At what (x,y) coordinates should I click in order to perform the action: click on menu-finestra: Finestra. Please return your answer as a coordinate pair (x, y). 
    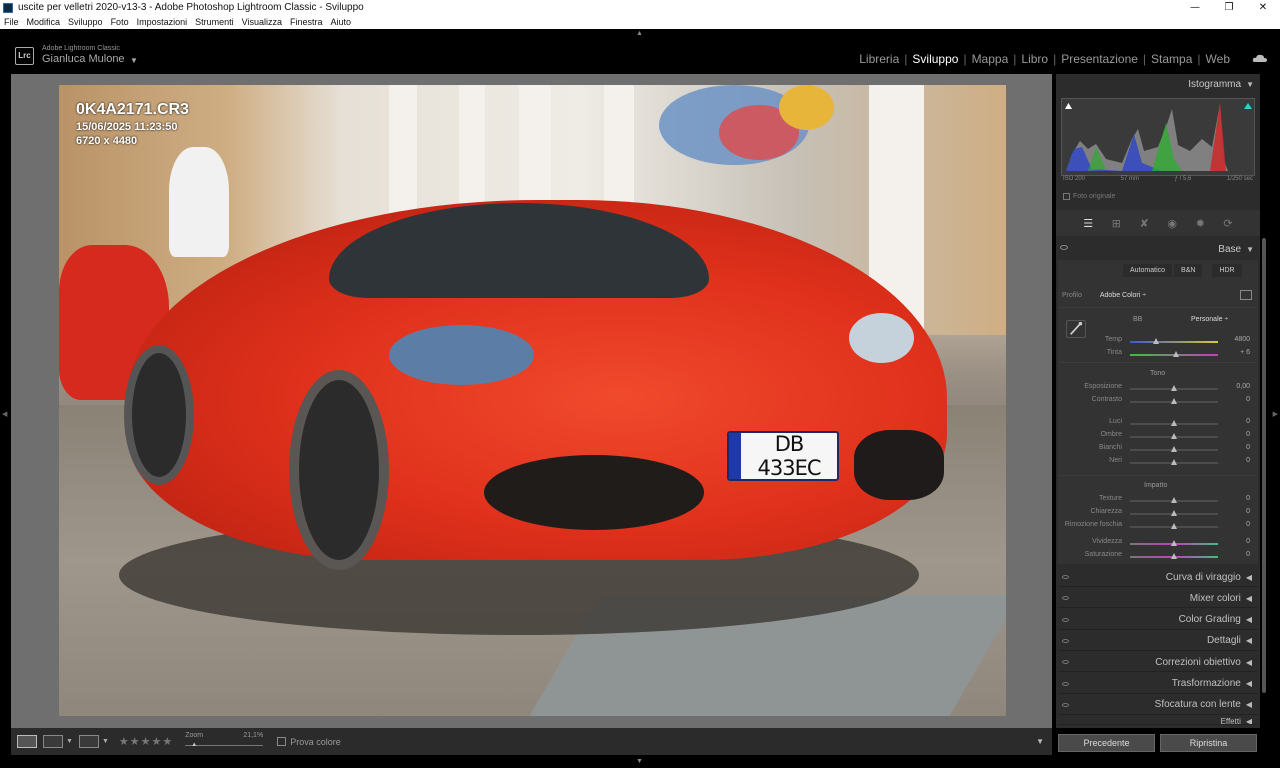
    Looking at the image, I should click on (306, 22).